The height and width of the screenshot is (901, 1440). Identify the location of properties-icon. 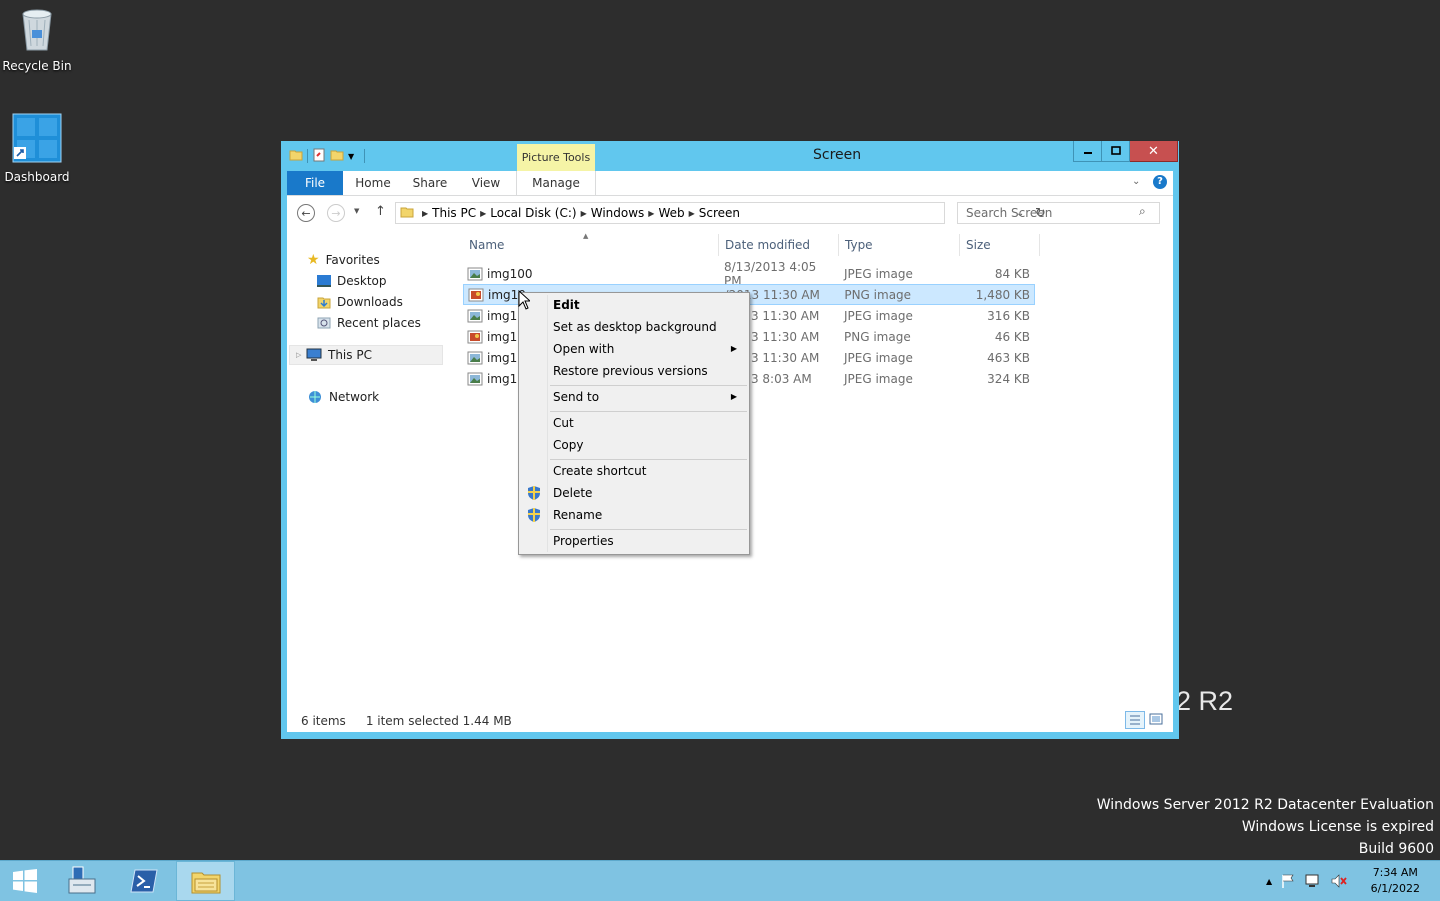
(319, 156).